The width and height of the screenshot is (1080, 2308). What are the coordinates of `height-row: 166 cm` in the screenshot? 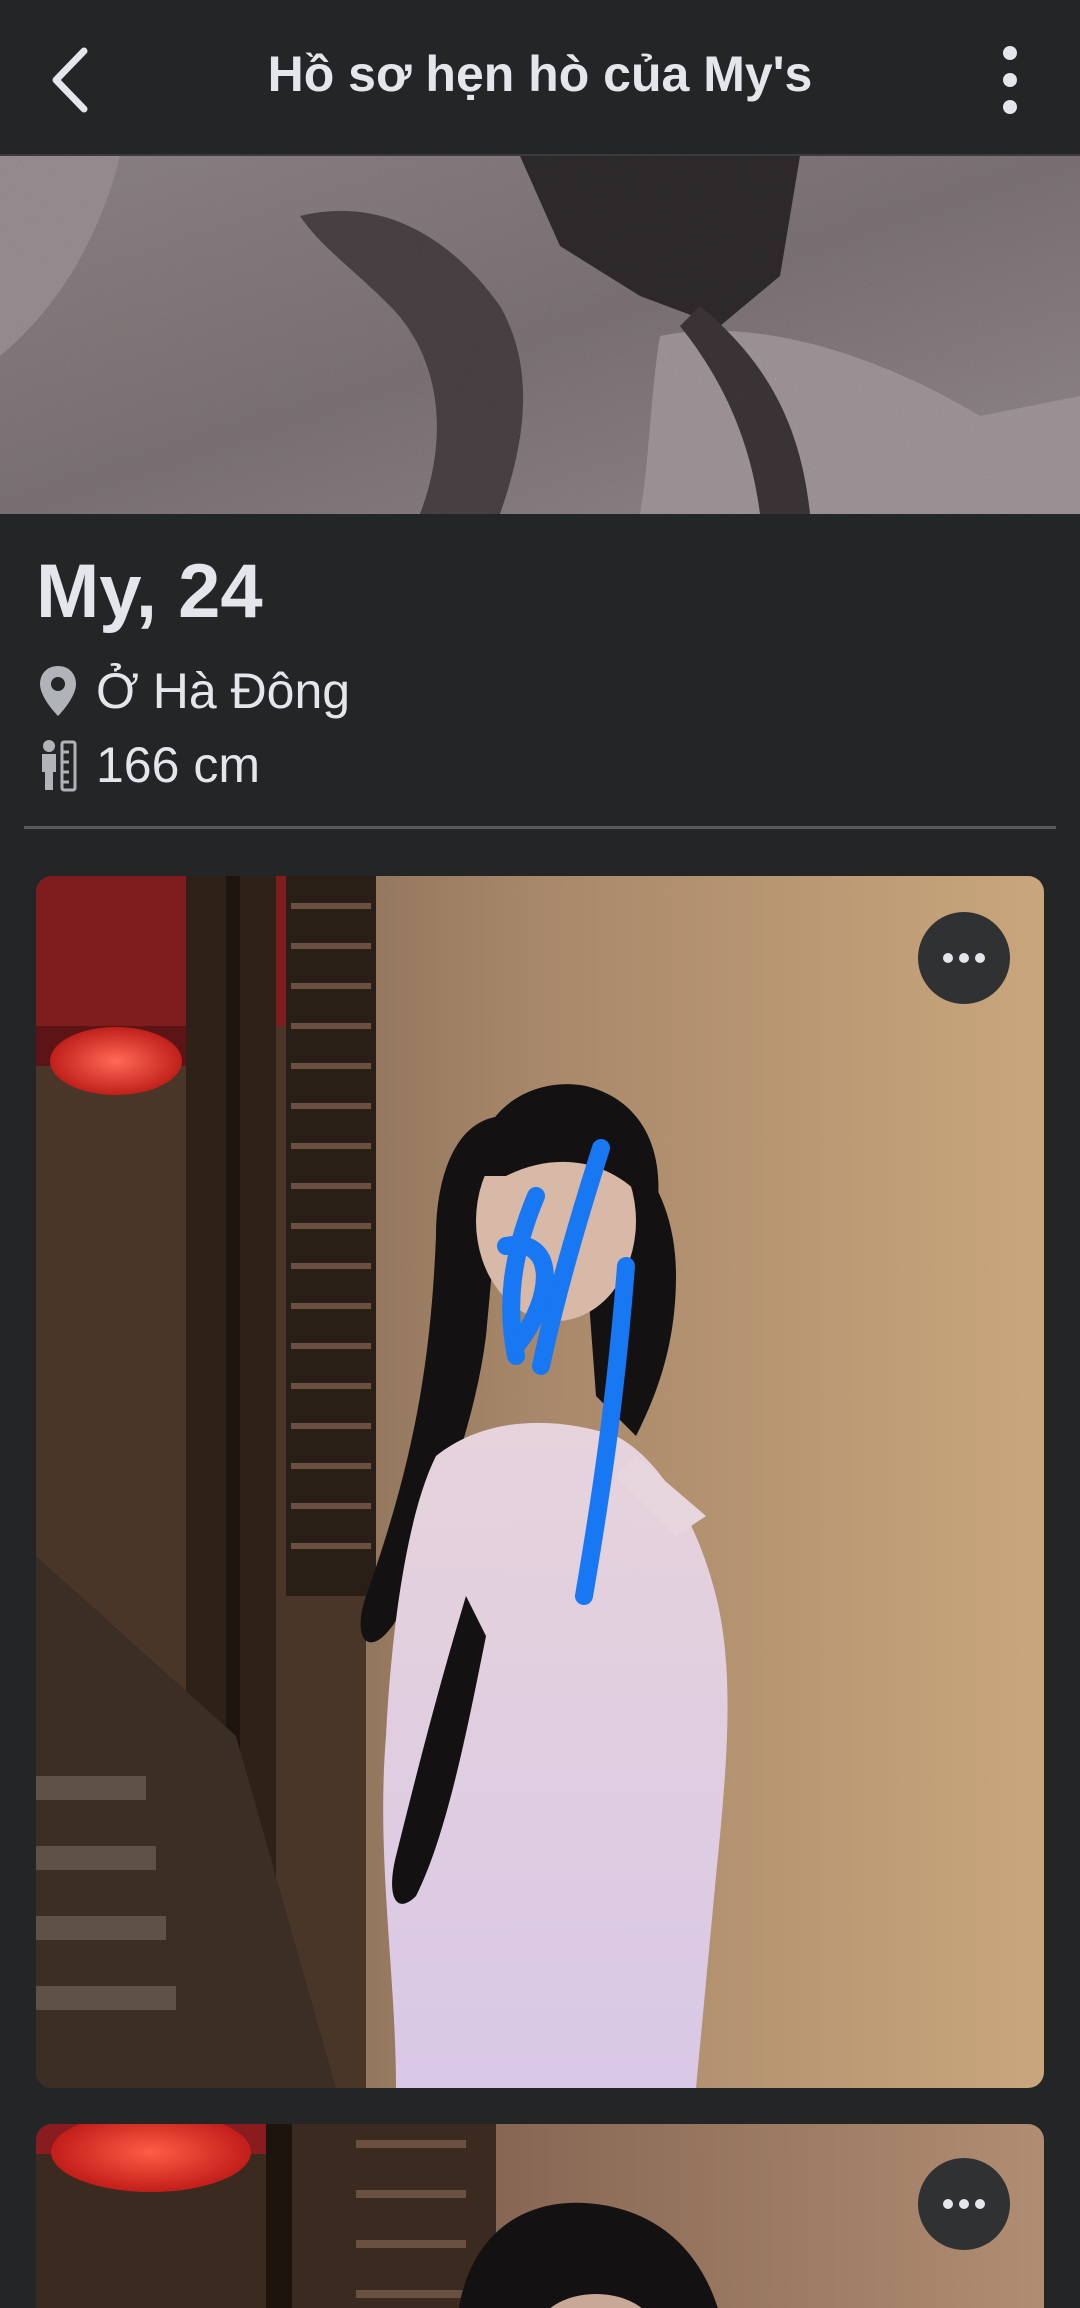 It's located at (148, 765).